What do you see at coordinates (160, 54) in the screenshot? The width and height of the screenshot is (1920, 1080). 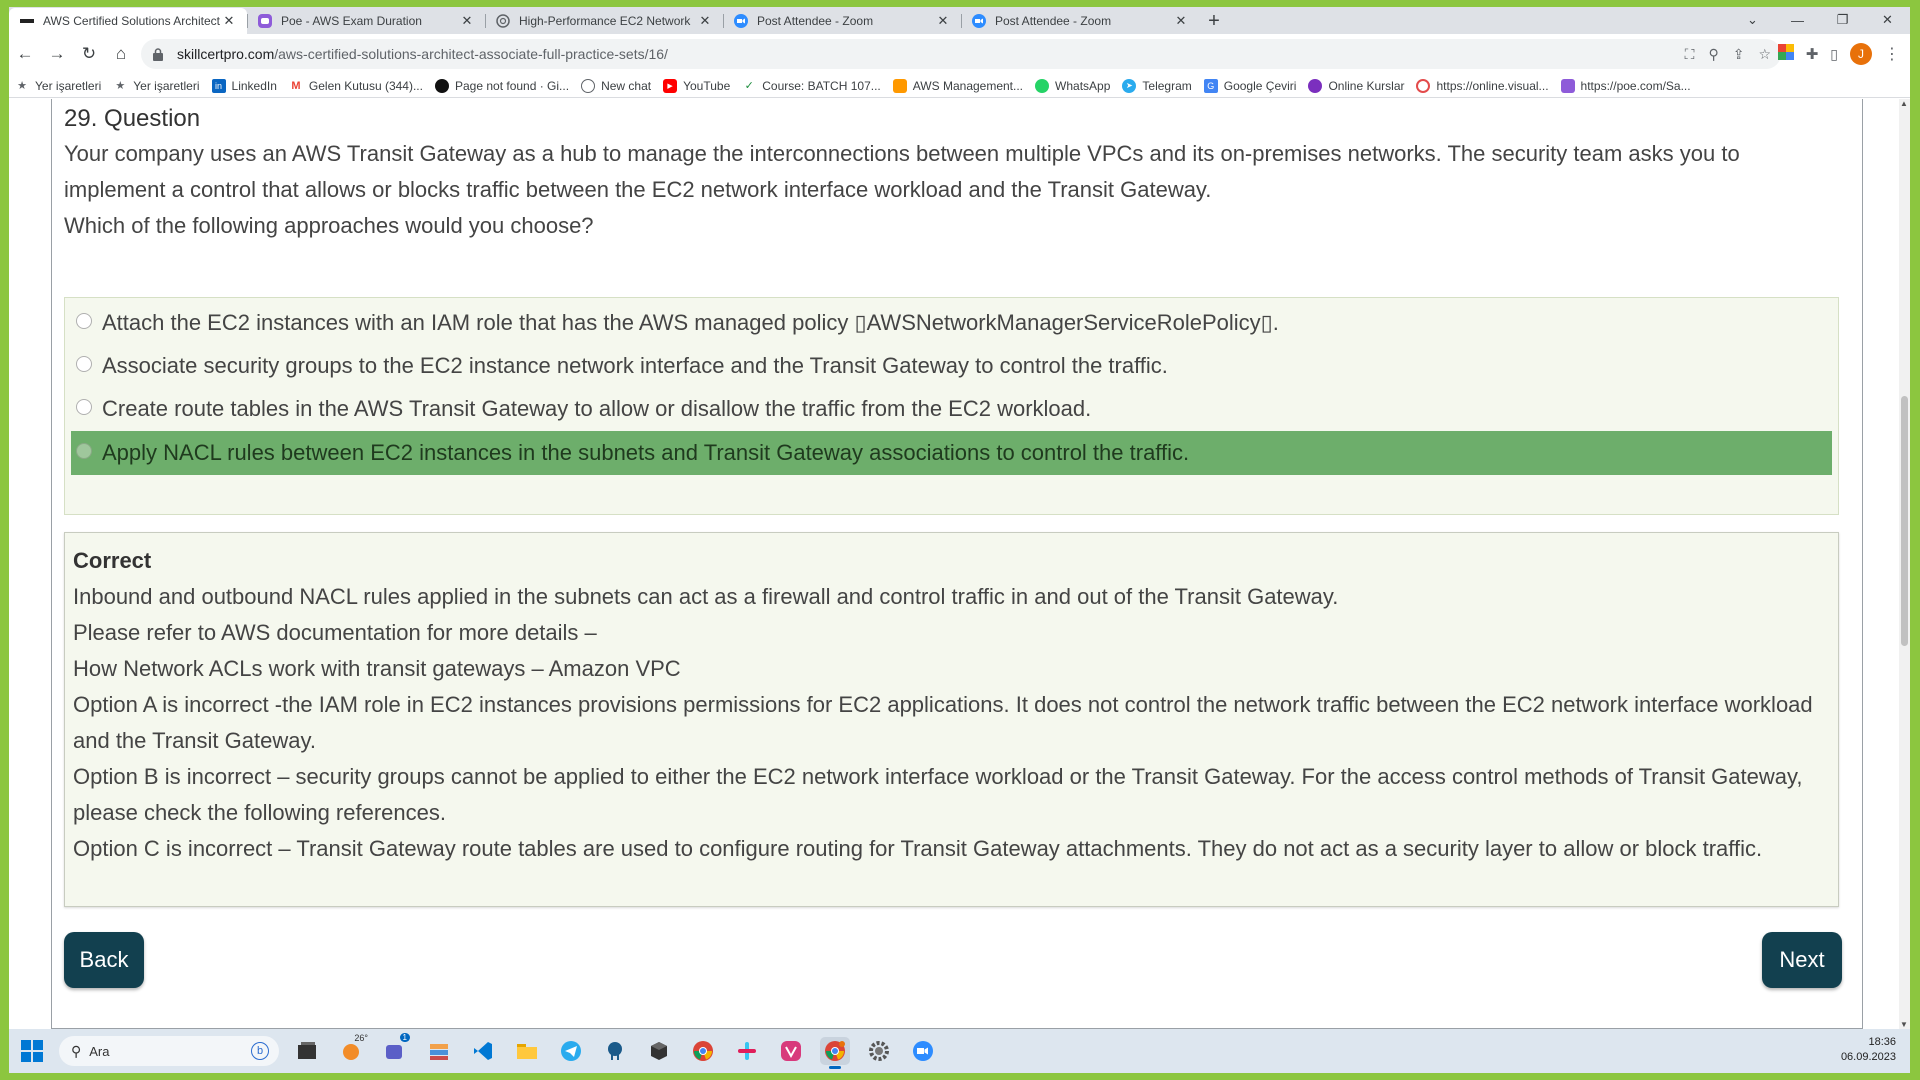 I see `lock-icon` at bounding box center [160, 54].